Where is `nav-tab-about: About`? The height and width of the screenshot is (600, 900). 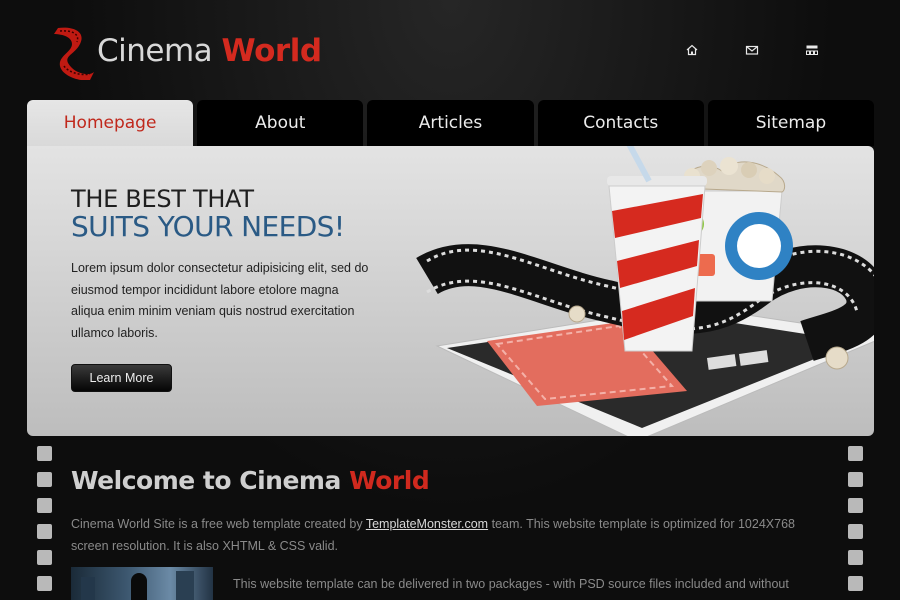 nav-tab-about: About is located at coordinates (280, 123).